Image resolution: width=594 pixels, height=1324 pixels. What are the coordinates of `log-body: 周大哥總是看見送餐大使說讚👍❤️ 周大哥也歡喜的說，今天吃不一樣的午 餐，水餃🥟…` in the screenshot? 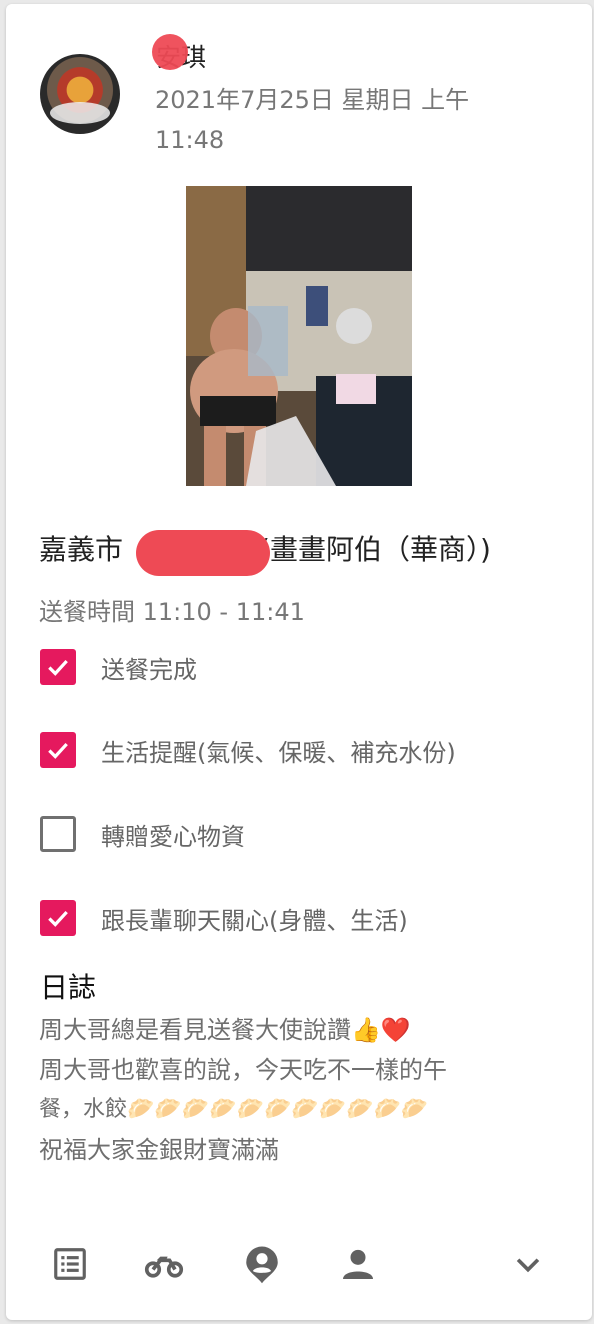 It's located at (299, 1090).